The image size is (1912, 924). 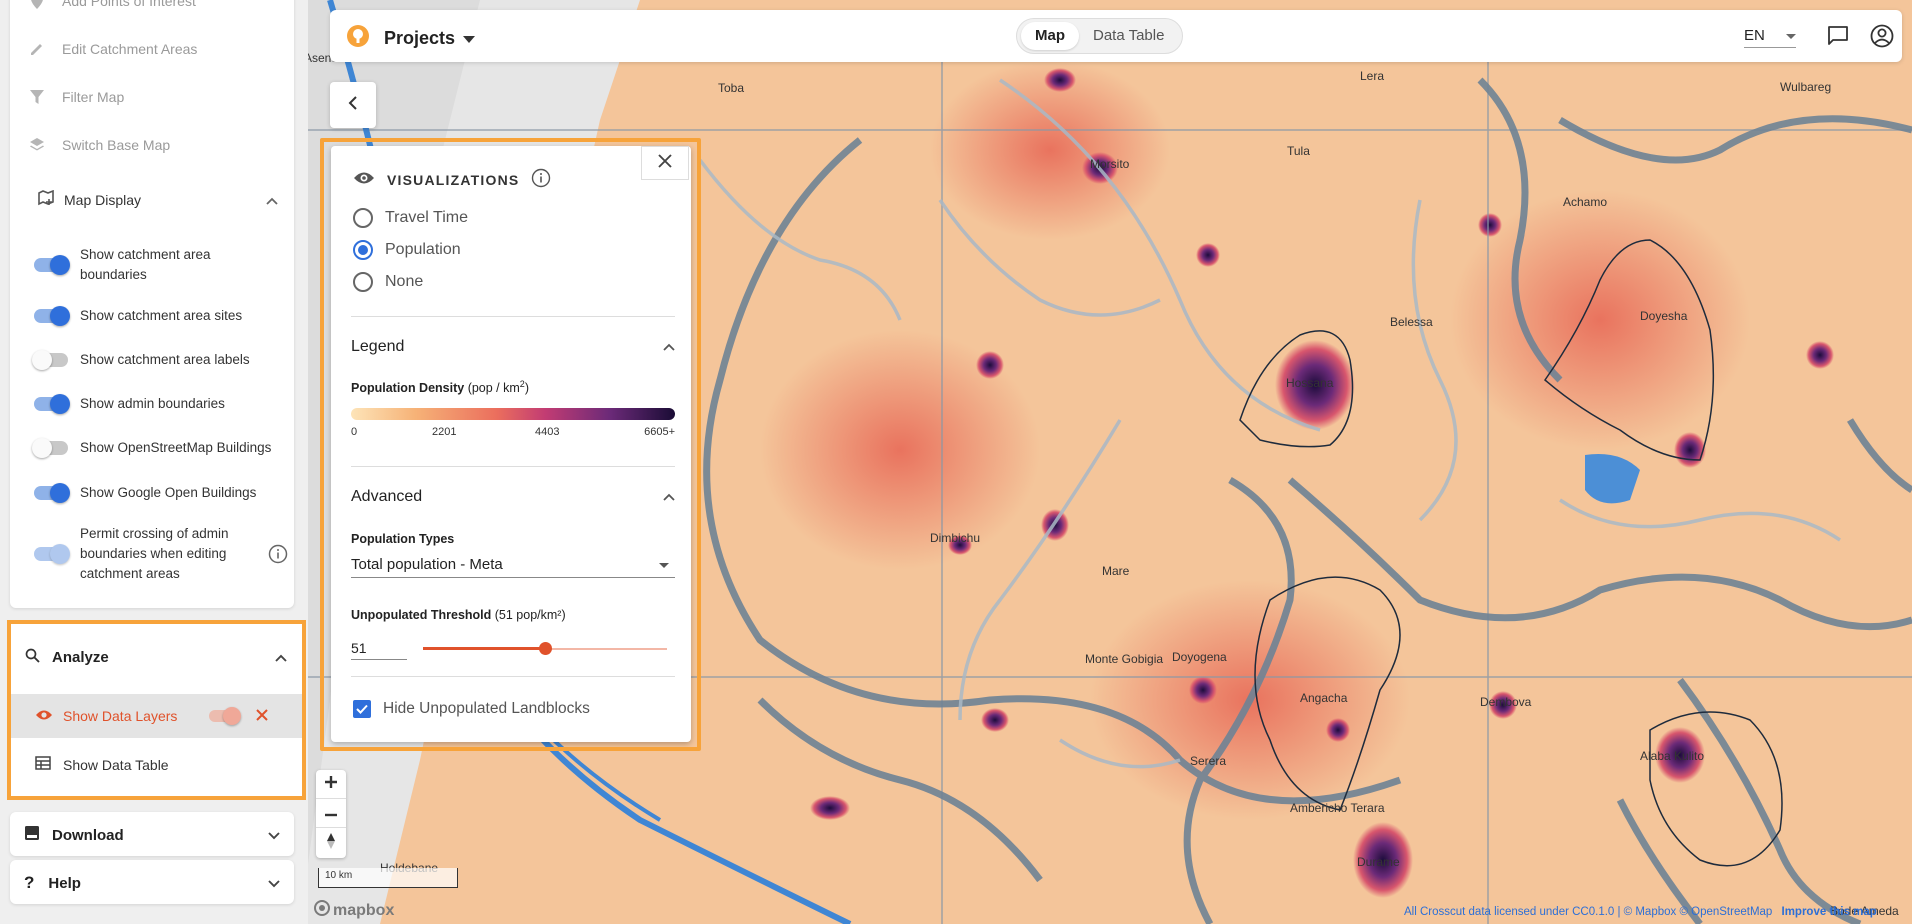 I want to click on sidebar-item-switch-base-map: Switch Base Map, so click(x=99, y=145).